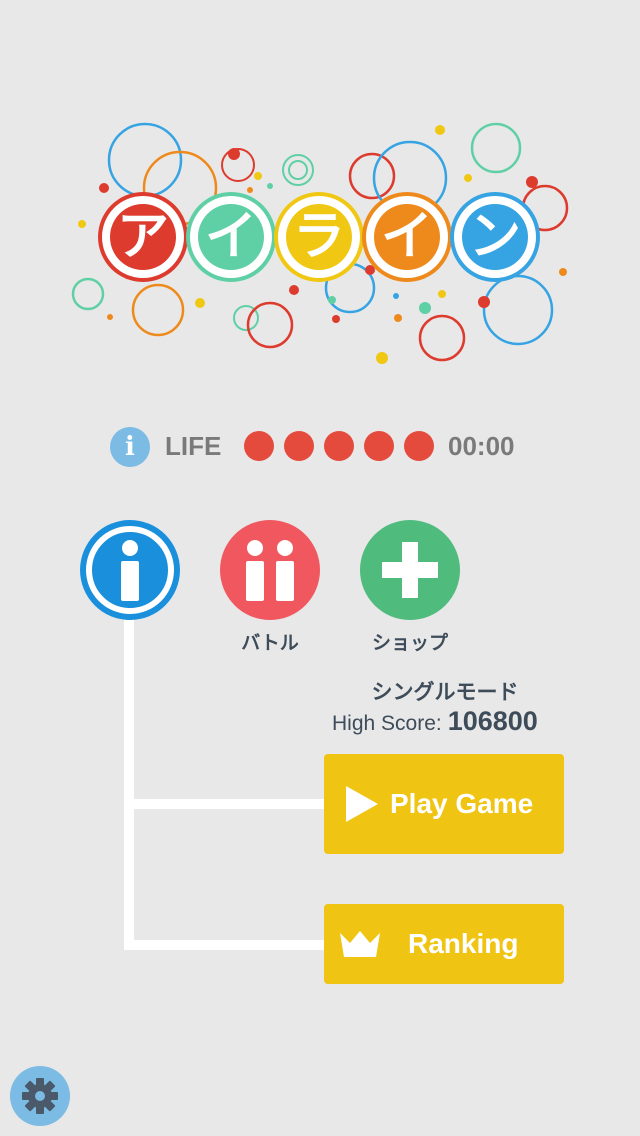  What do you see at coordinates (387, 723) in the screenshot?
I see `high-score-label: High Score:` at bounding box center [387, 723].